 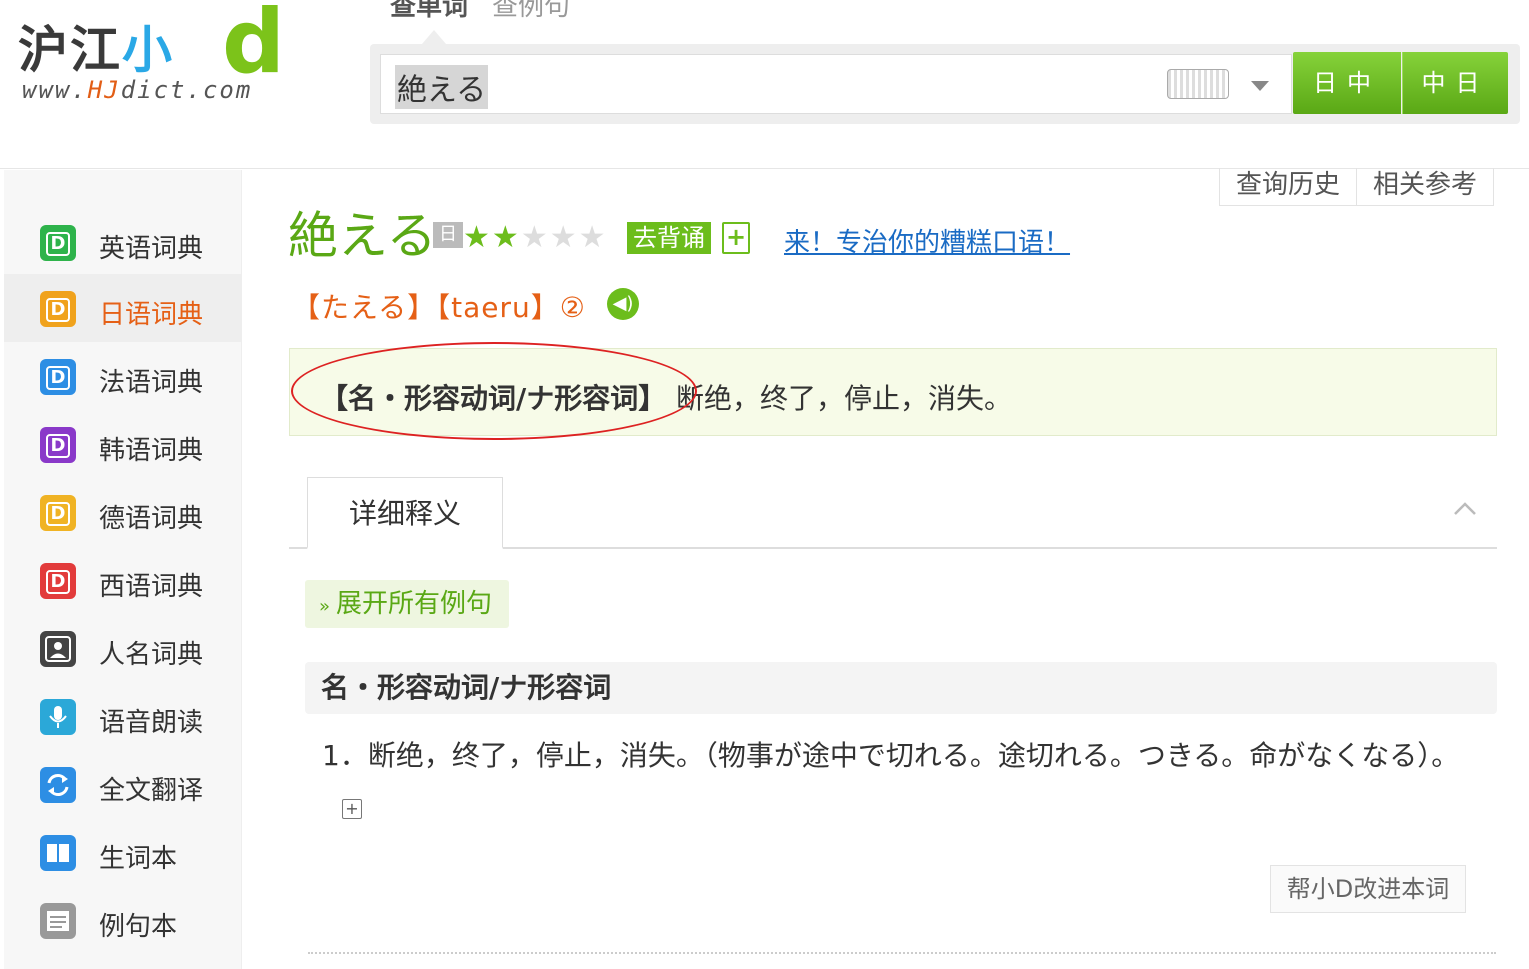 I want to click on sidebar-item-names: 人名词典, so click(x=123, y=648).